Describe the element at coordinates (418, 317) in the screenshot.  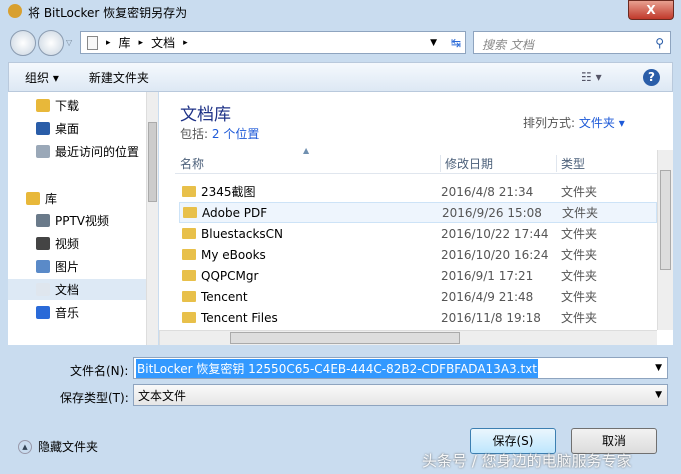
I see `file-row: Tencent Files 2016/11/8 19:18 文件夹` at that location.